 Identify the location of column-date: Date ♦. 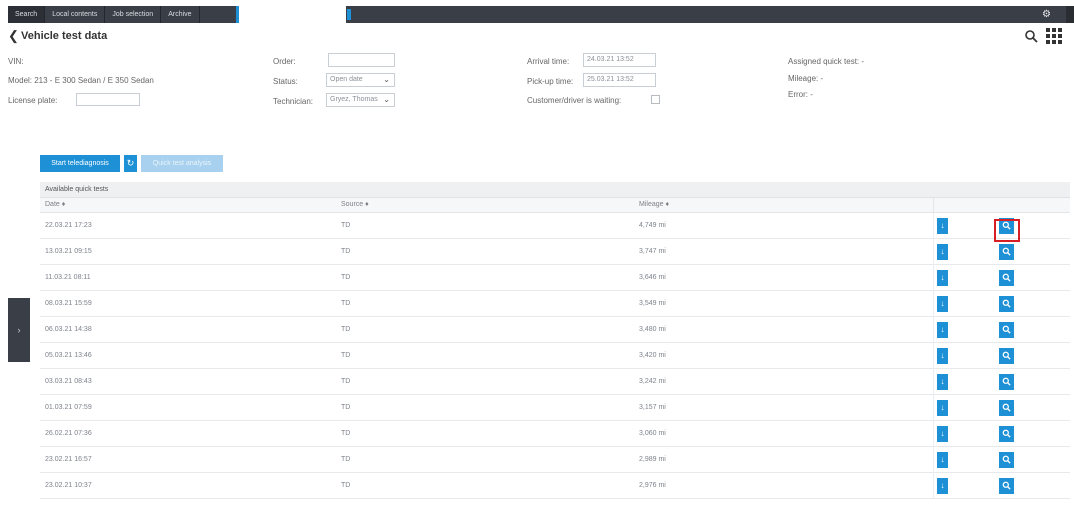
(55, 204).